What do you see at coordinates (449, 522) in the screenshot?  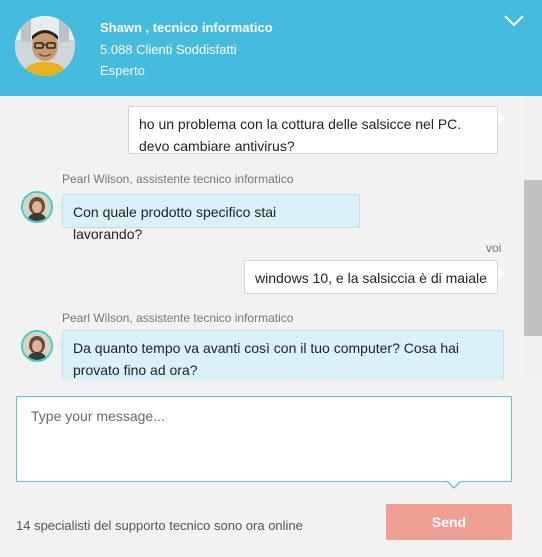 I see `send-button: Send` at bounding box center [449, 522].